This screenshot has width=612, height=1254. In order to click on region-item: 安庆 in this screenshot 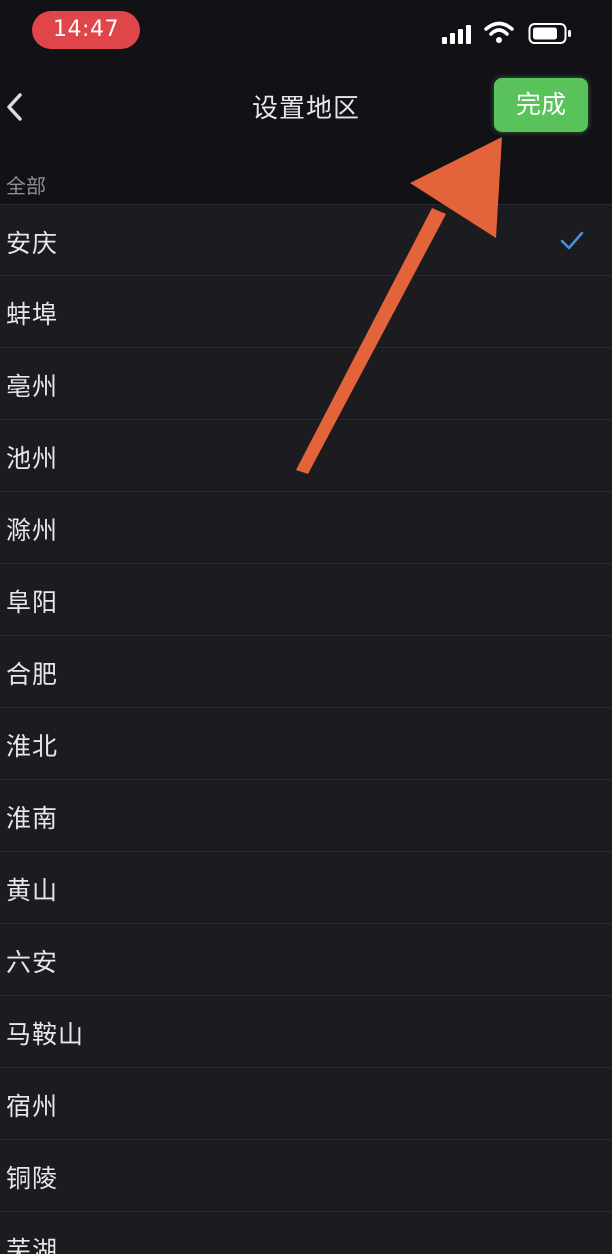, I will do `click(306, 240)`.